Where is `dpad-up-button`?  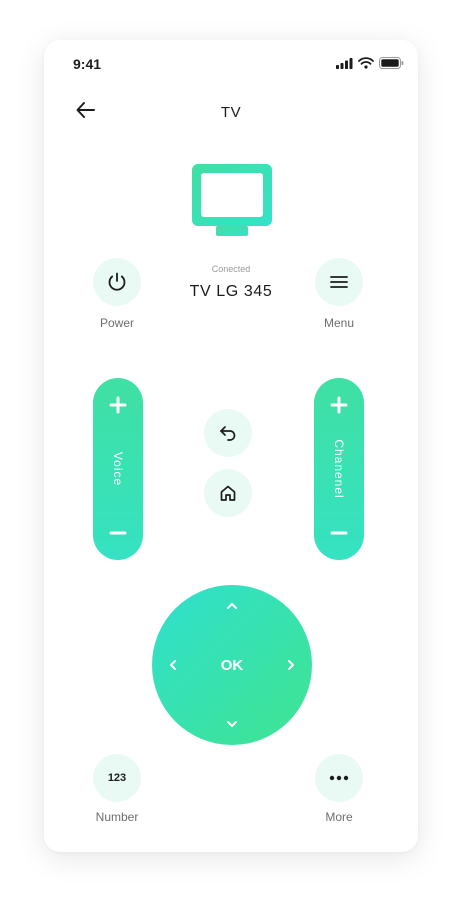
dpad-up-button is located at coordinates (232, 606).